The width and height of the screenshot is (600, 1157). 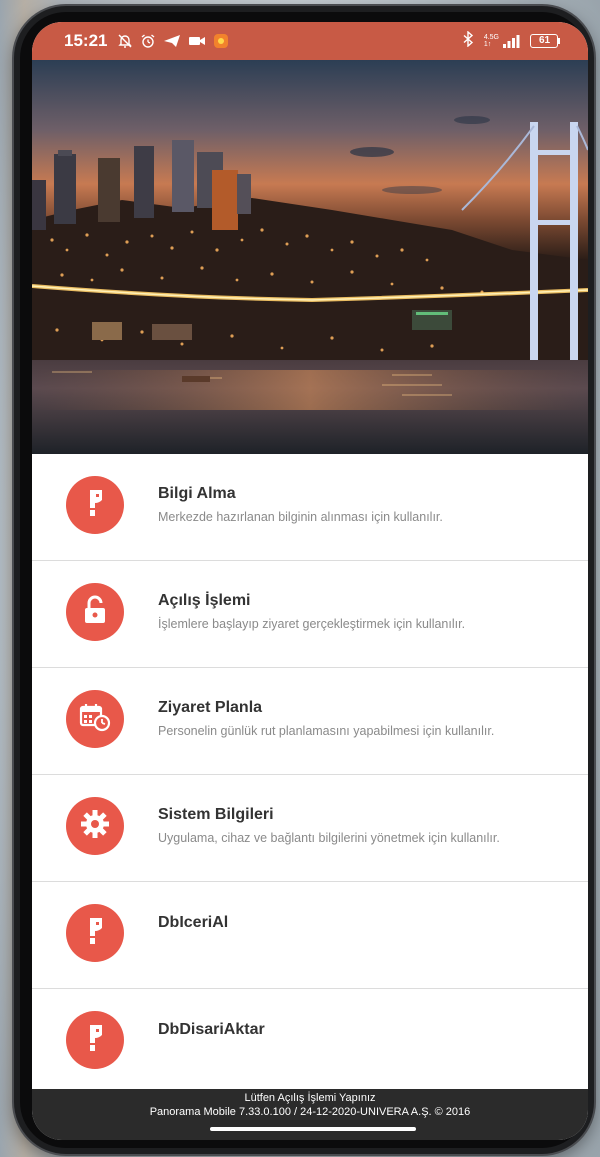 I want to click on signal-icon: 4.5G 1↑, so click(x=502, y=41).